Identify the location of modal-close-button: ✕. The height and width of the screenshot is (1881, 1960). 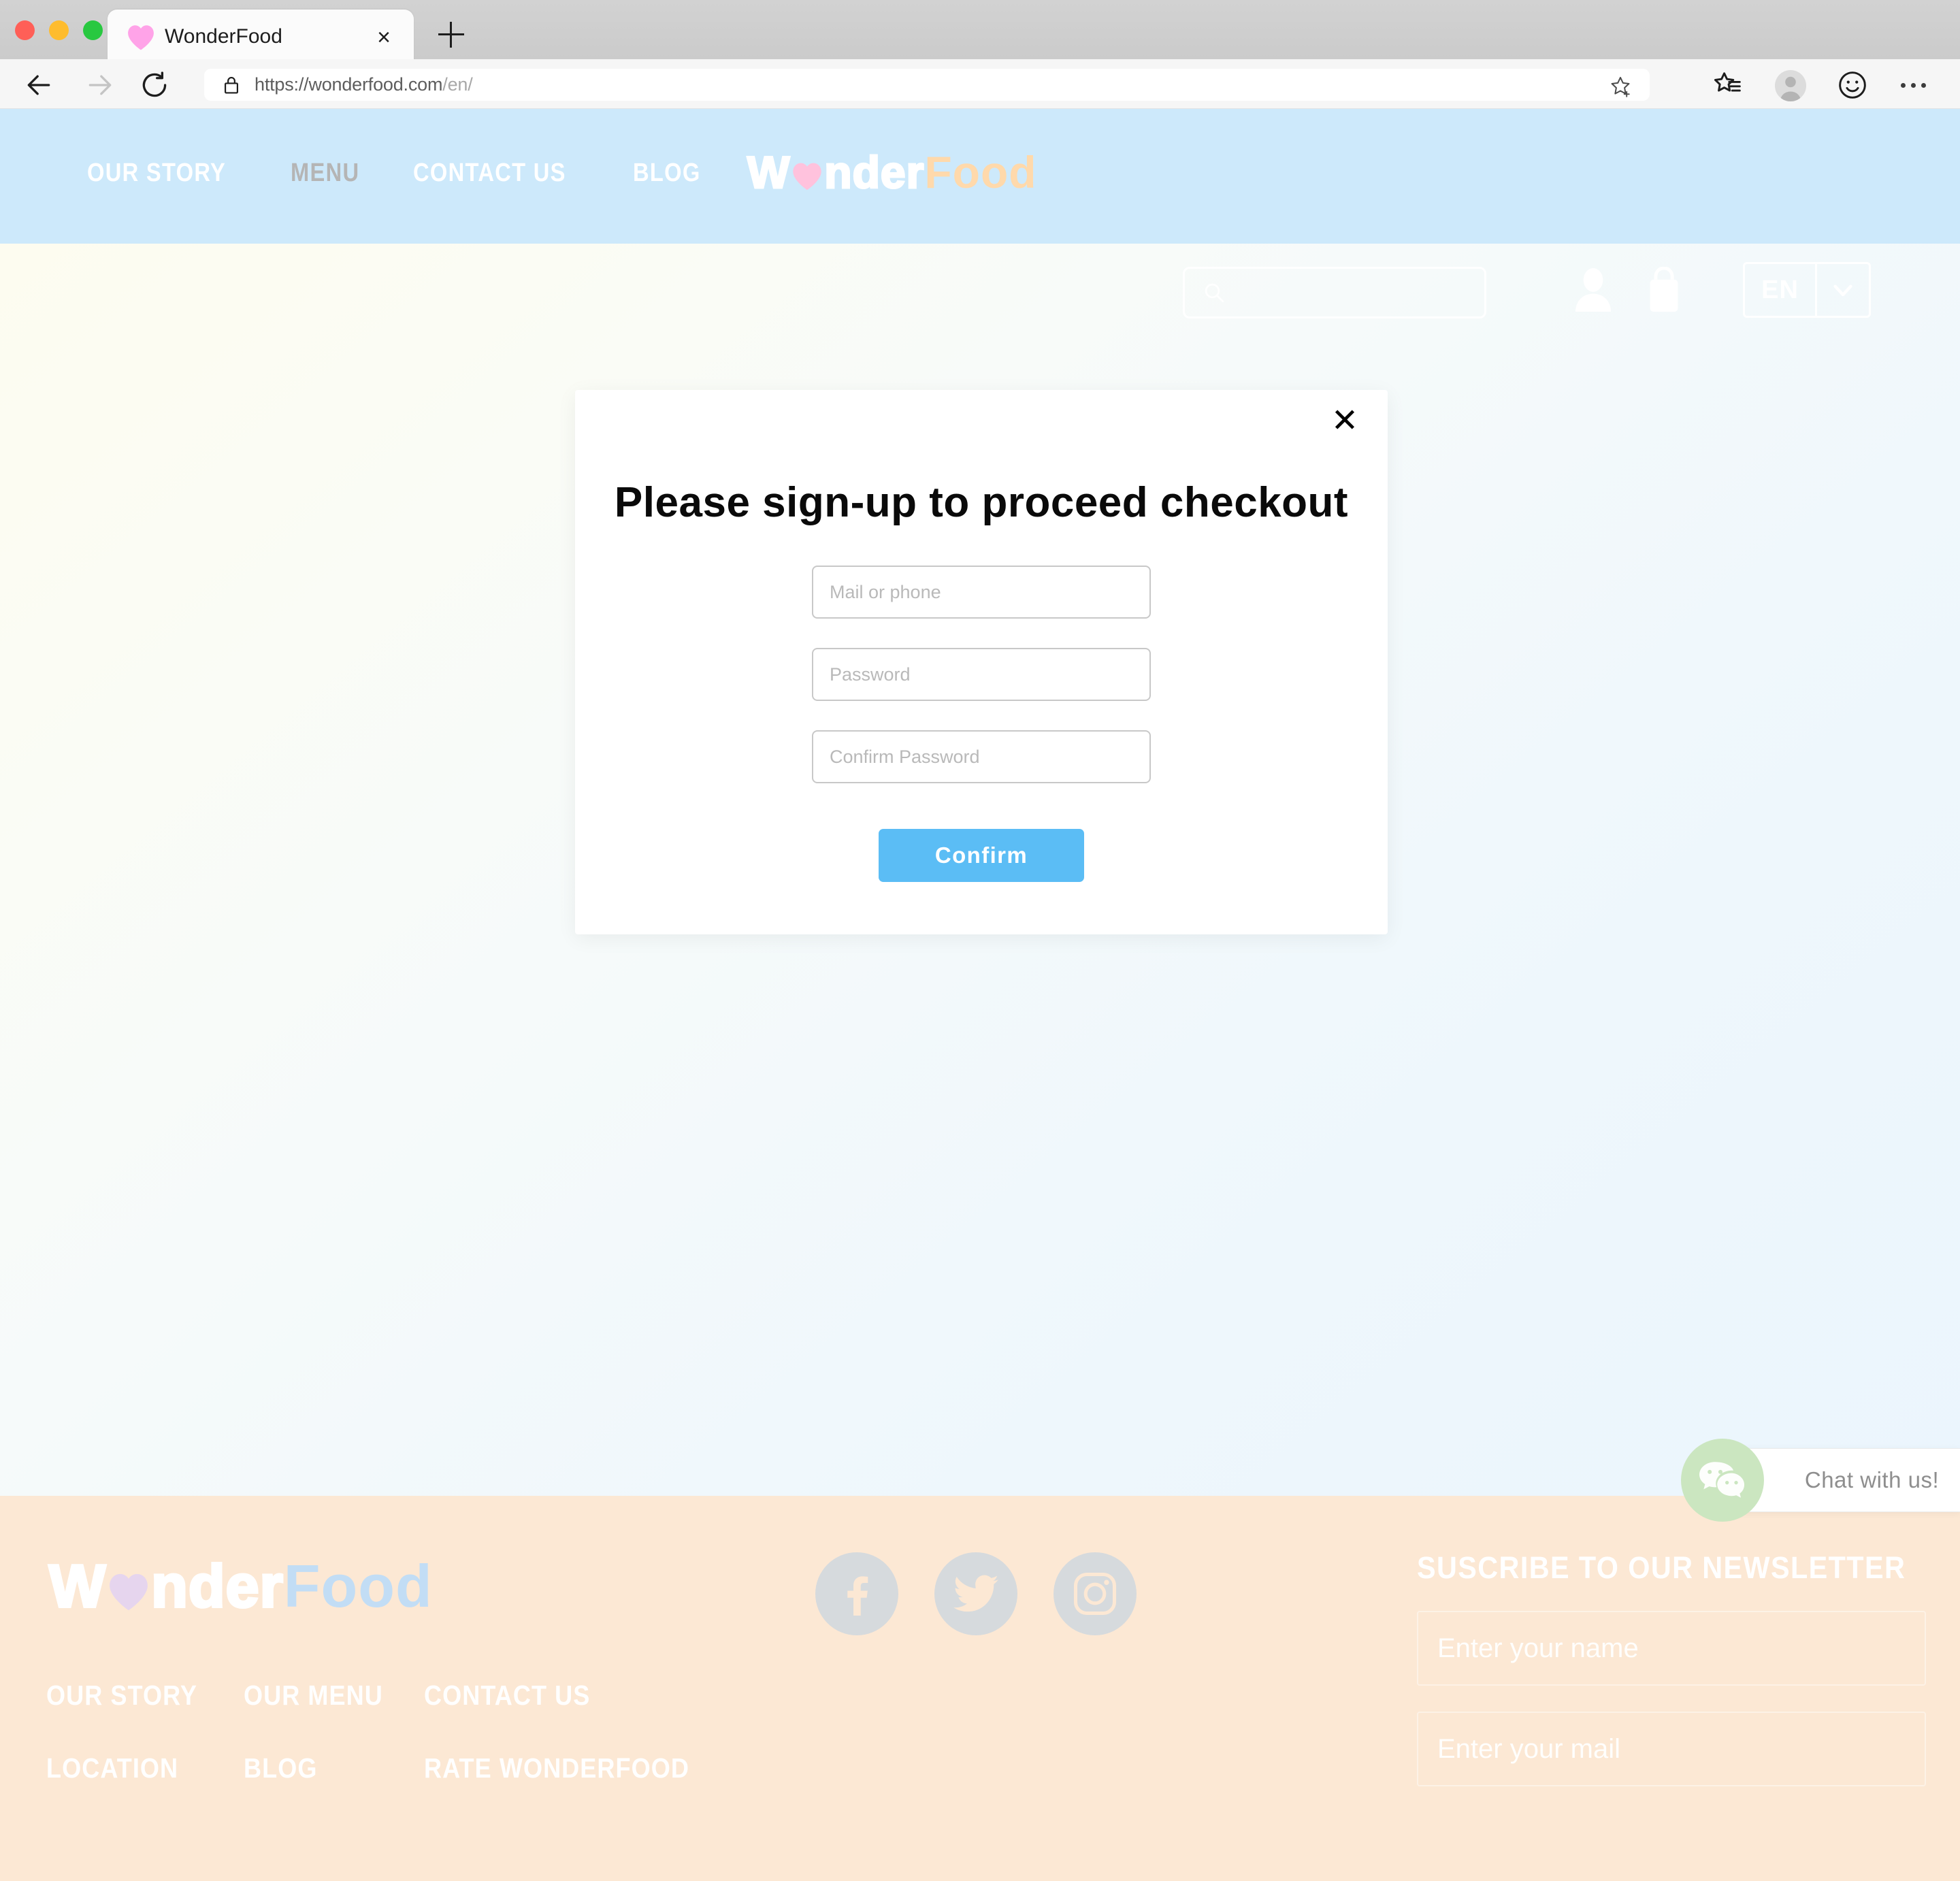
(1344, 420).